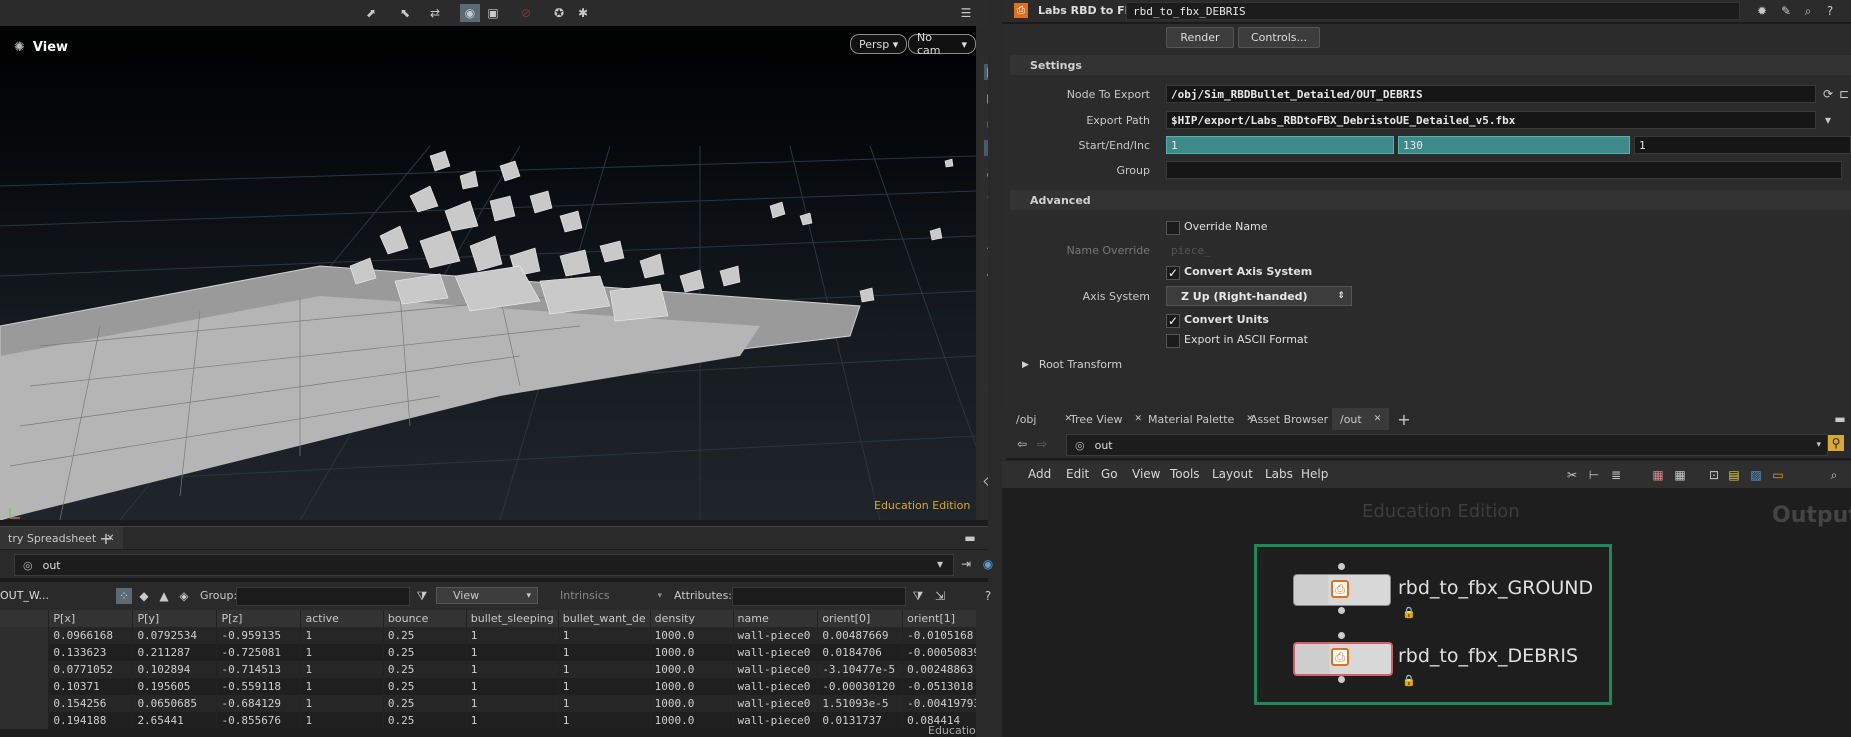  What do you see at coordinates (1280, 145) in the screenshot?
I see `start-frame-field: 1` at bounding box center [1280, 145].